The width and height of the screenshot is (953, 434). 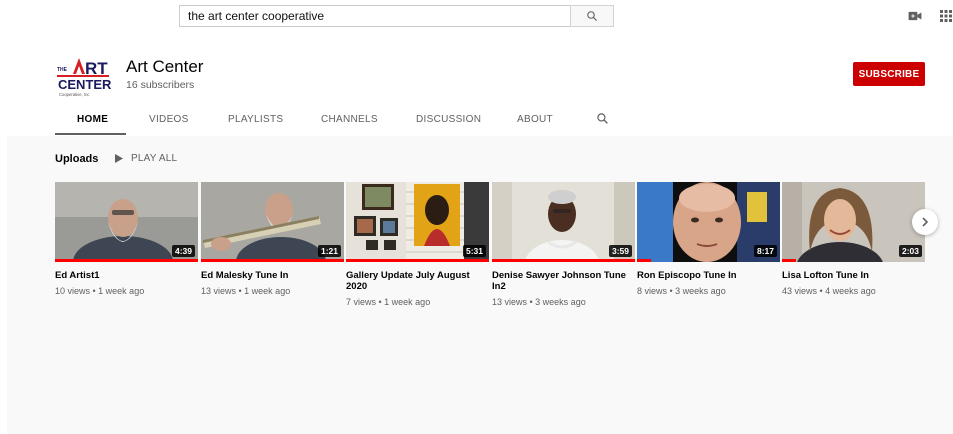 What do you see at coordinates (125, 275) in the screenshot?
I see `video-title: Ed Artist1` at bounding box center [125, 275].